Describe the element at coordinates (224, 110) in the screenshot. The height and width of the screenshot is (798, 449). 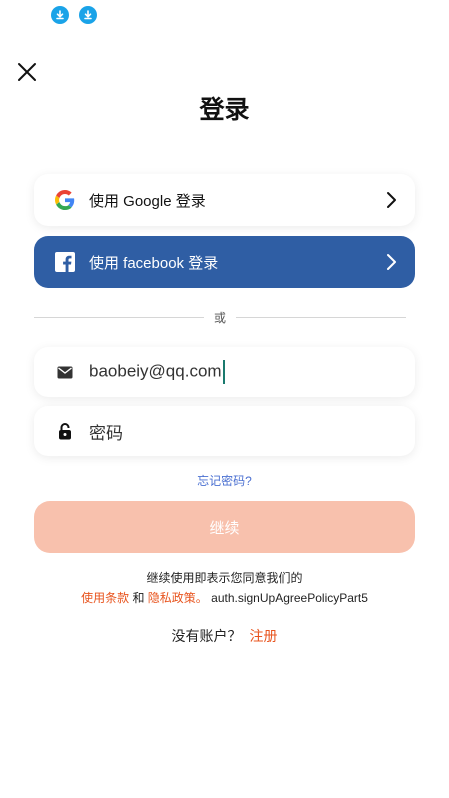
I see `page-title: 登录` at that location.